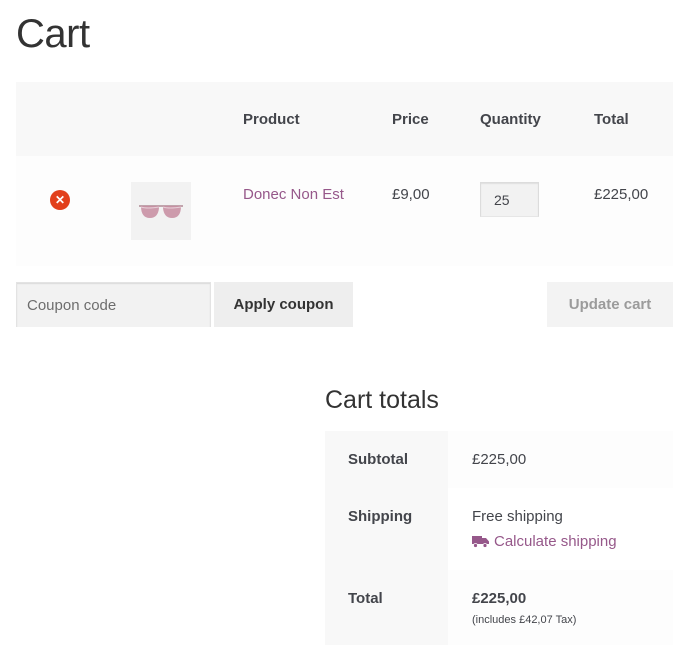 Image resolution: width=688 pixels, height=659 pixels. Describe the element at coordinates (283, 304) in the screenshot. I see `apply-coupon-button: Apply coupon` at that location.